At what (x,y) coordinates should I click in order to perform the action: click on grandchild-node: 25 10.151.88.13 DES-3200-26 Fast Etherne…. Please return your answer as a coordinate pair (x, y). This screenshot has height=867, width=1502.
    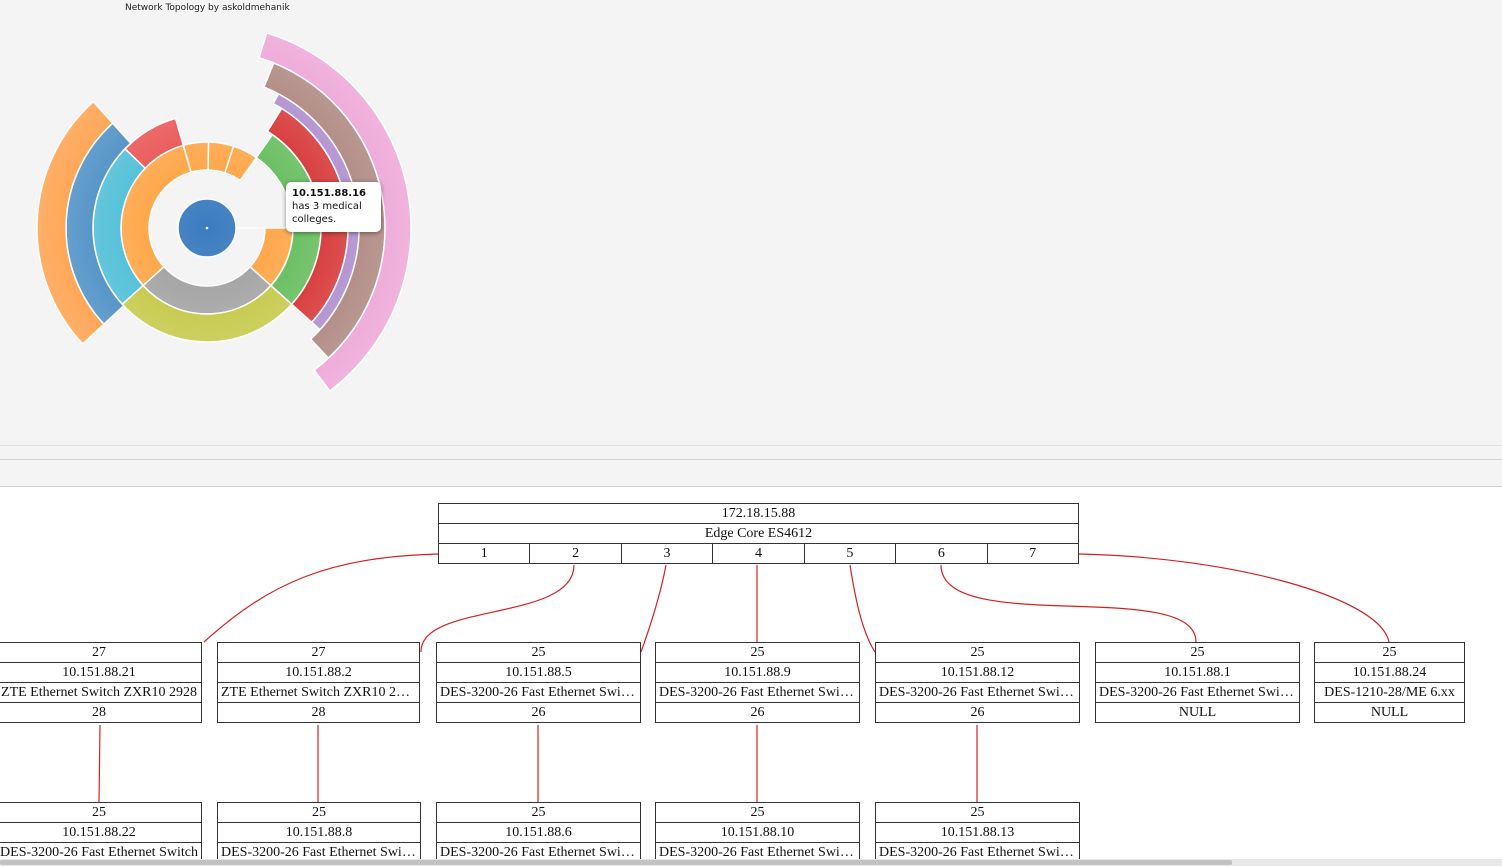
    Looking at the image, I should click on (977, 832).